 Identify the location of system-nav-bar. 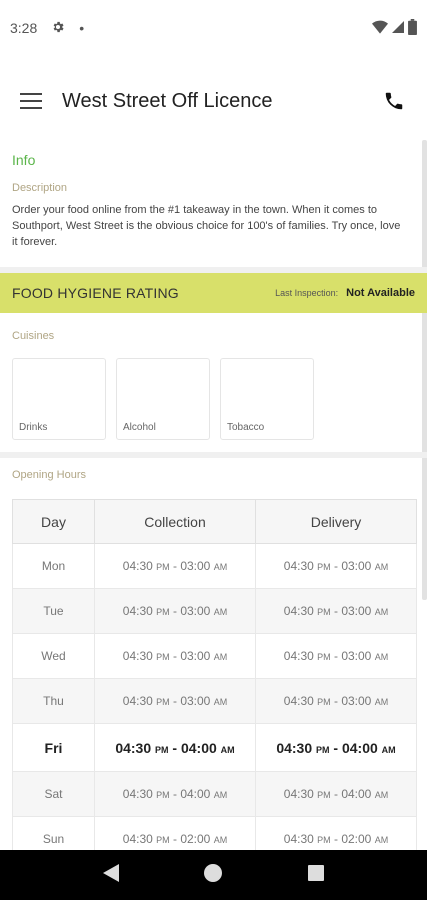
(213, 875).